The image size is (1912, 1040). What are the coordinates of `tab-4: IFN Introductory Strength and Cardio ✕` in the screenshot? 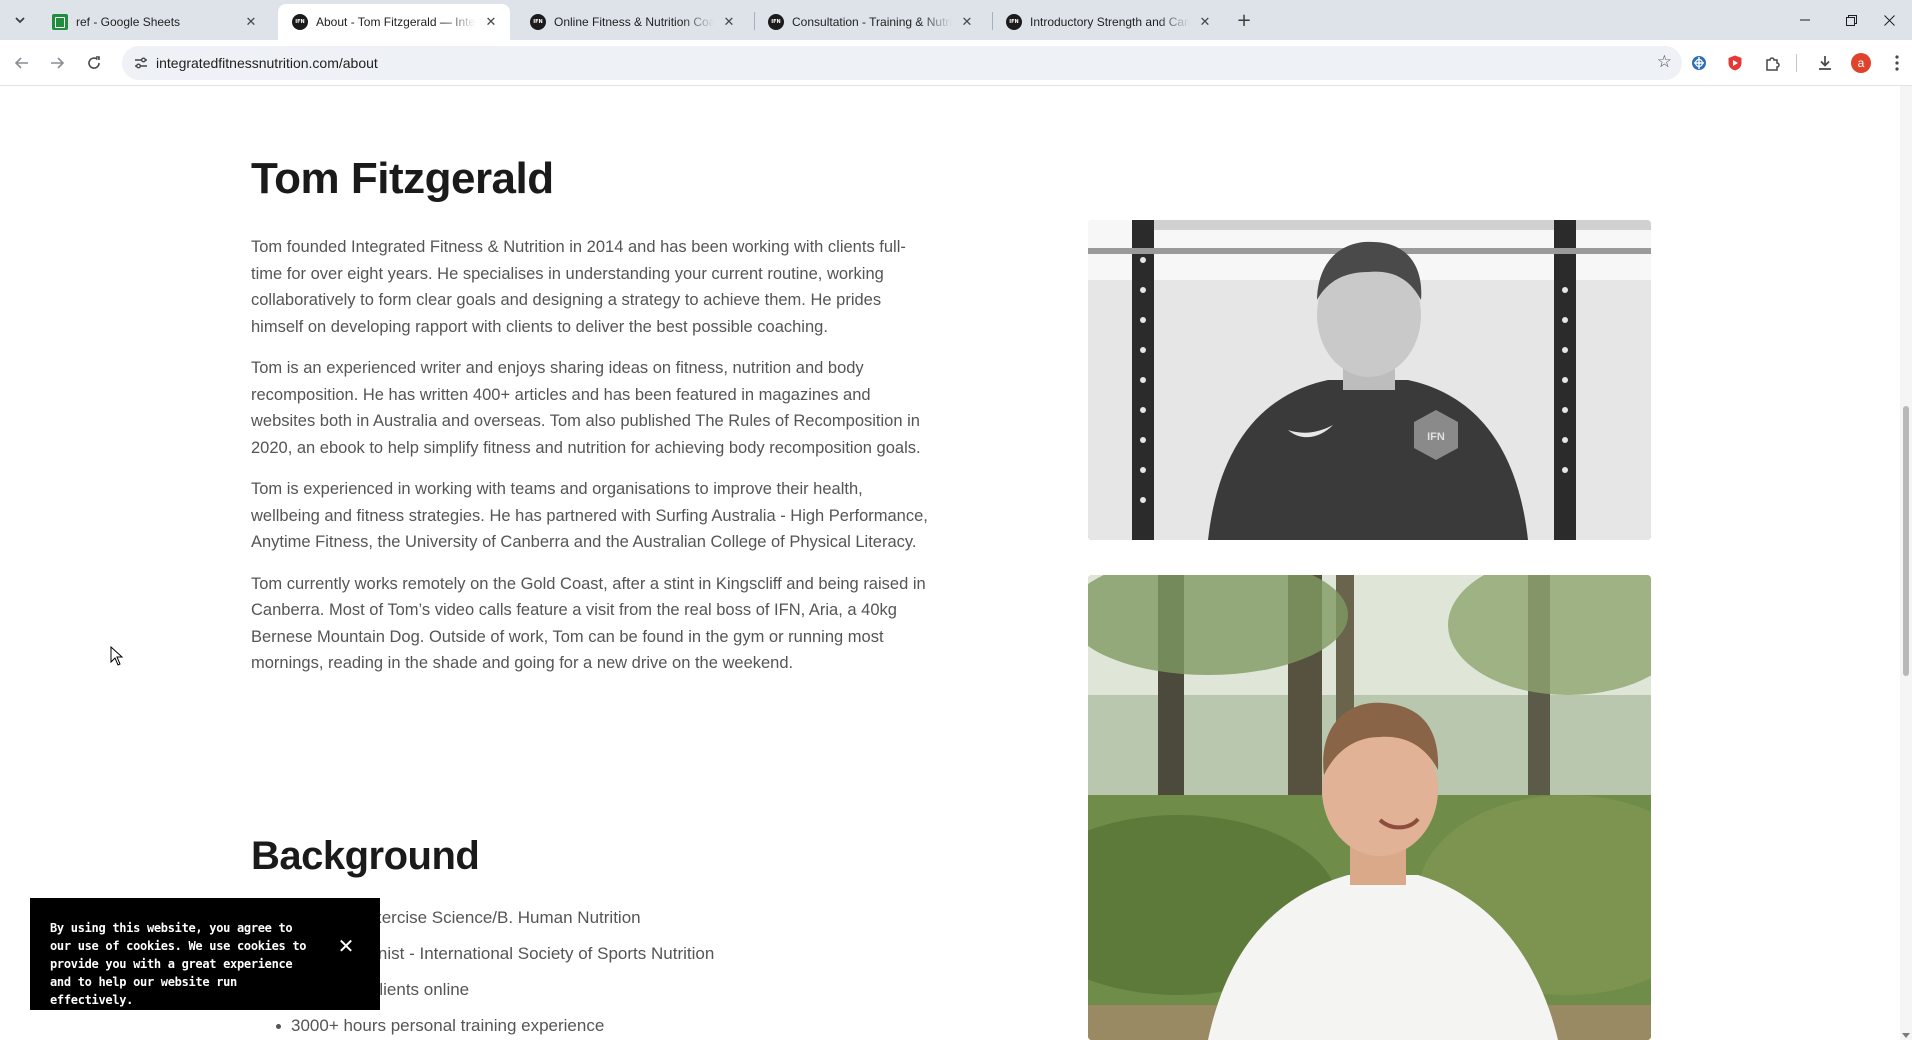 It's located at (1108, 22).